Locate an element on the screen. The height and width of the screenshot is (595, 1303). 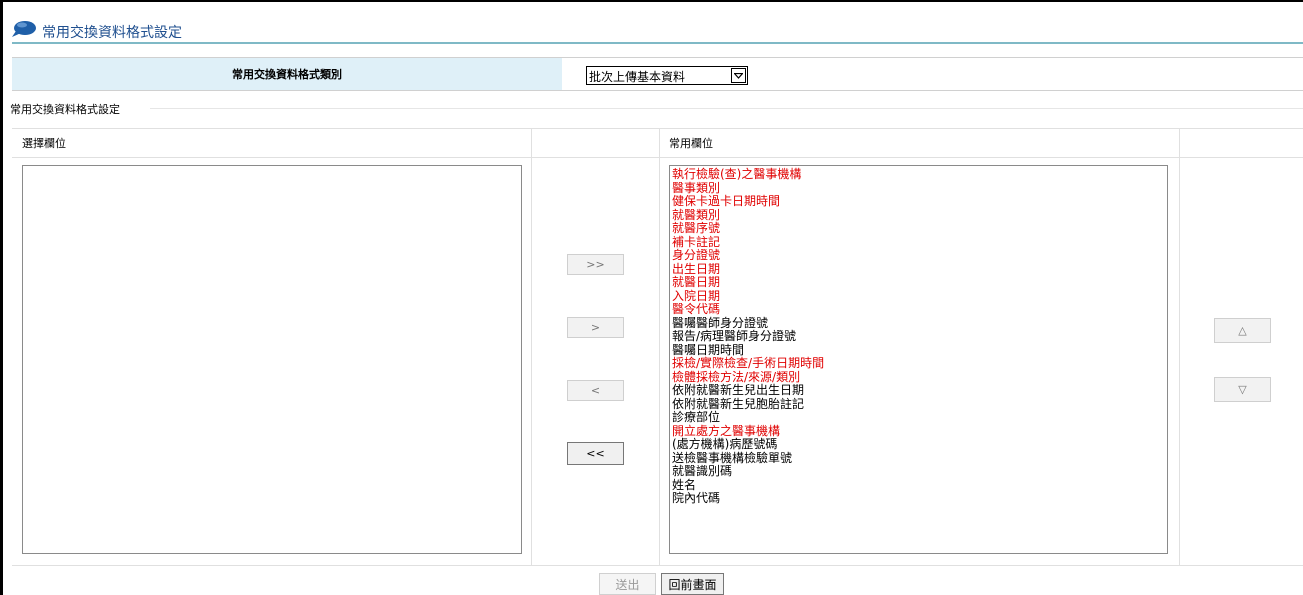
available-fields-header: 選擇欄位 is located at coordinates (271, 143).